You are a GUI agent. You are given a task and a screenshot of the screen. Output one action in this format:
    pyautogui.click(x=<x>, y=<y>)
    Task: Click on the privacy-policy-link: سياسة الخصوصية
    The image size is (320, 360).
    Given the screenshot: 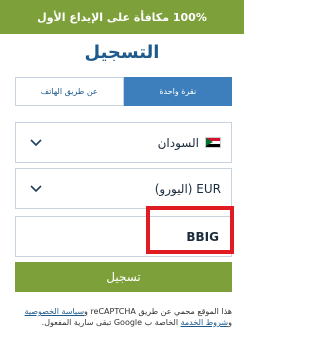 What is the action you would take?
    pyautogui.click(x=54, y=311)
    